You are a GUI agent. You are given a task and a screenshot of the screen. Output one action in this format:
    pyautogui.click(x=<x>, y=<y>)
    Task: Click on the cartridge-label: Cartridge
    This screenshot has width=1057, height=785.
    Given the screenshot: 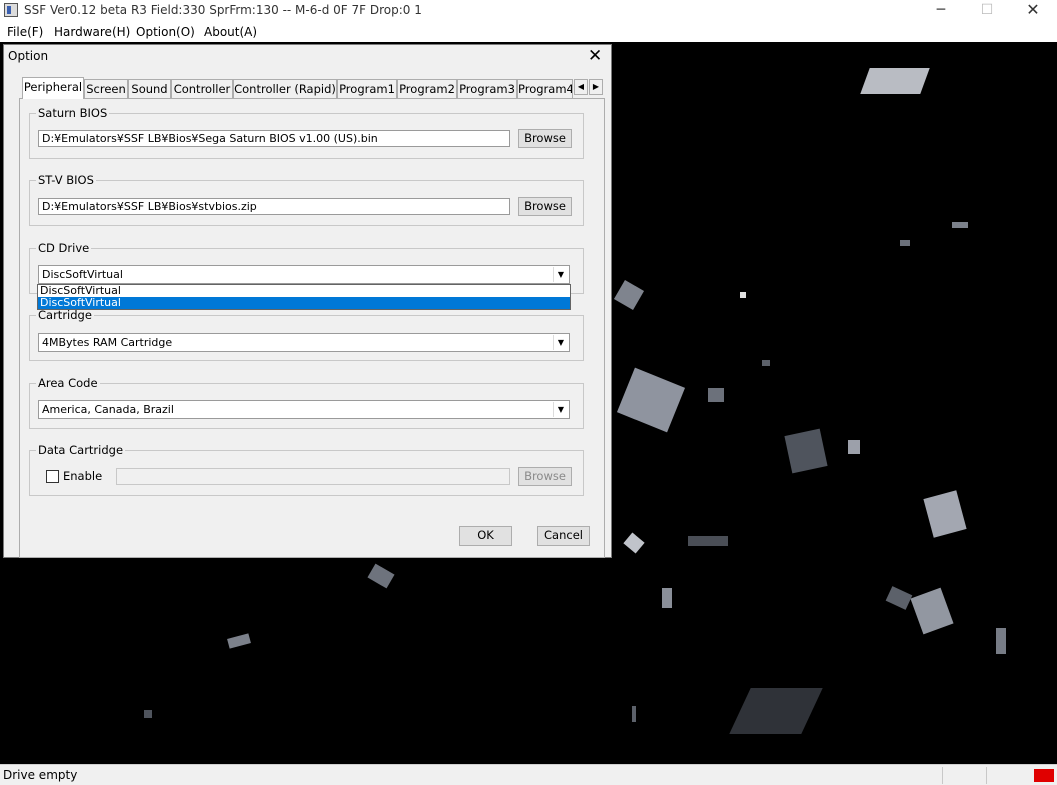 What is the action you would take?
    pyautogui.click(x=65, y=315)
    